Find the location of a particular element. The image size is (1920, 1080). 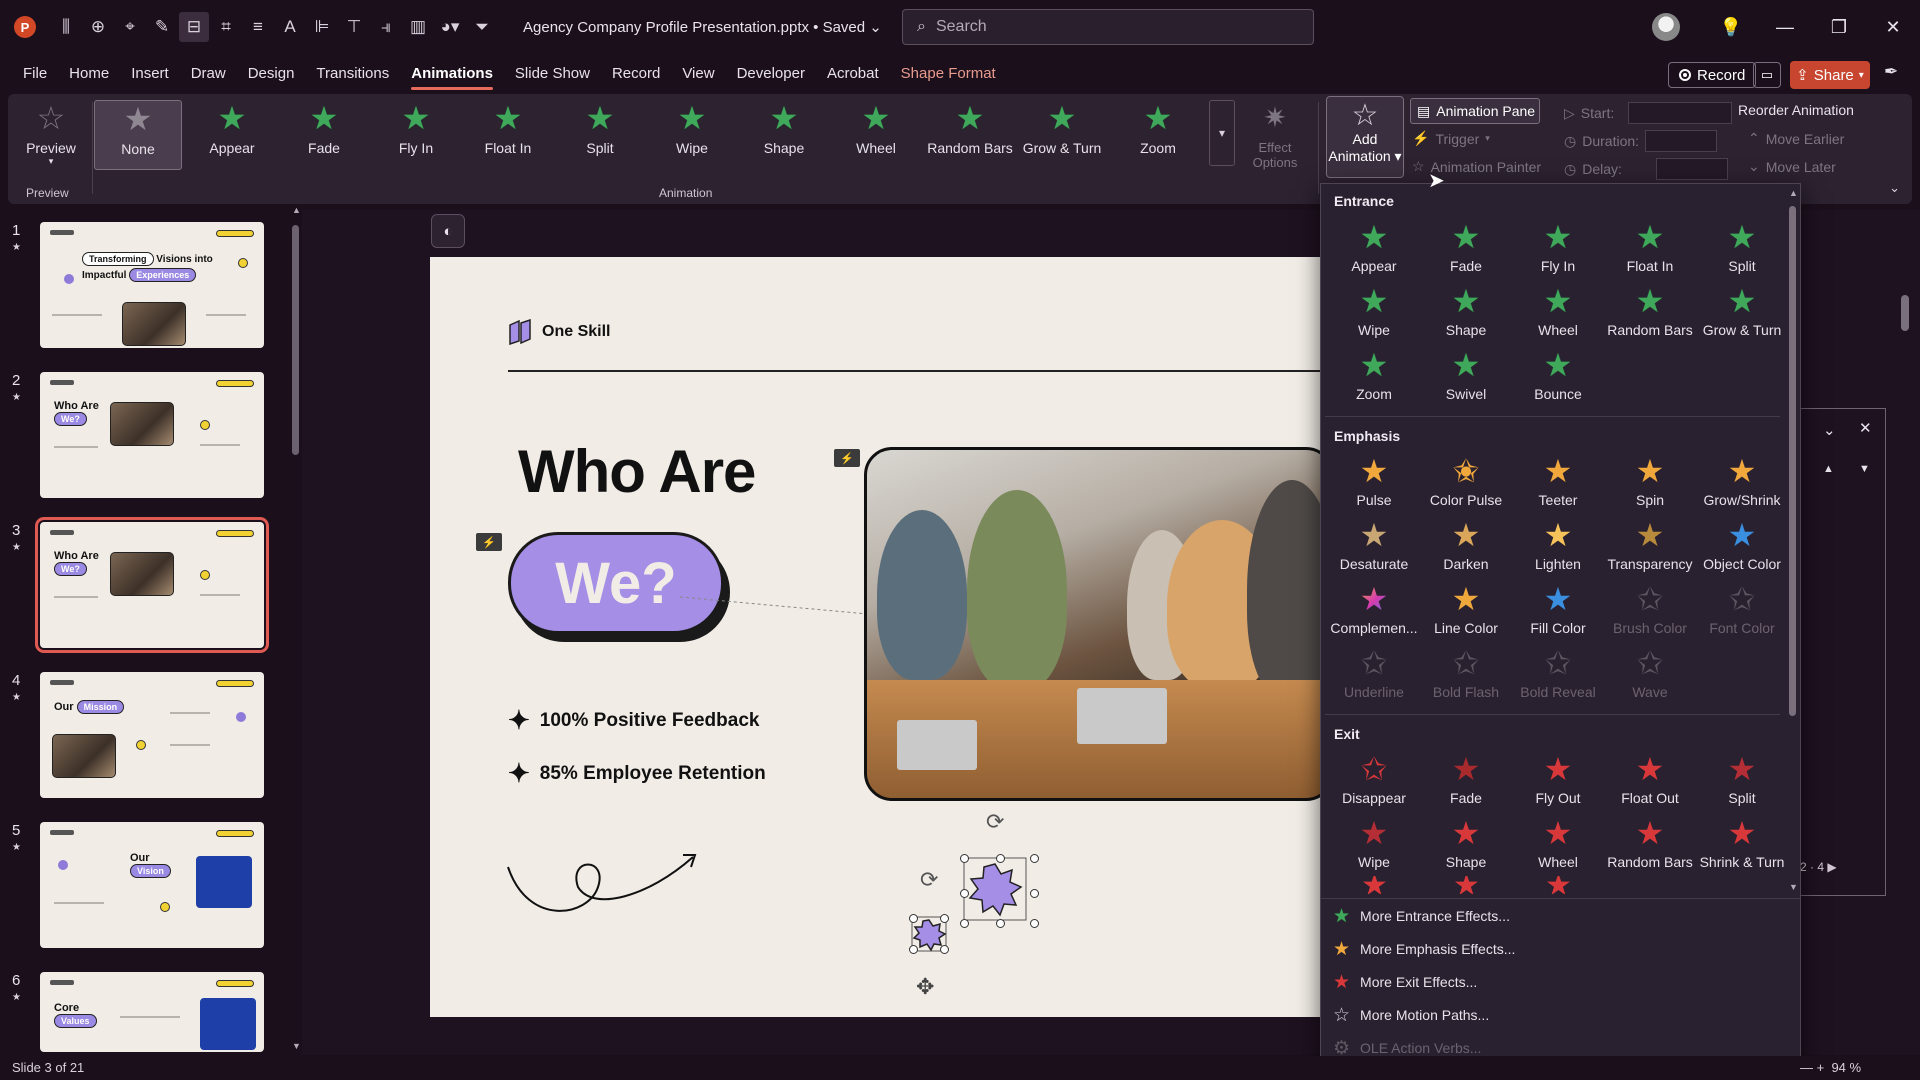

slide-thumb-2: Who Are We? is located at coordinates (152, 435).